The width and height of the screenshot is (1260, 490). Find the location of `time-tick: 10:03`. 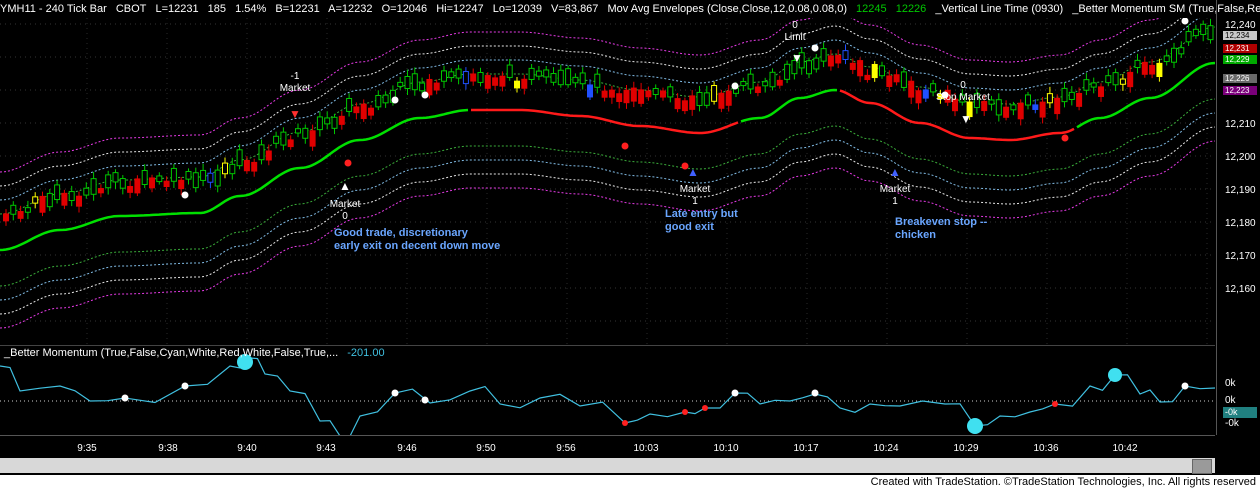

time-tick: 10:03 is located at coordinates (646, 448).